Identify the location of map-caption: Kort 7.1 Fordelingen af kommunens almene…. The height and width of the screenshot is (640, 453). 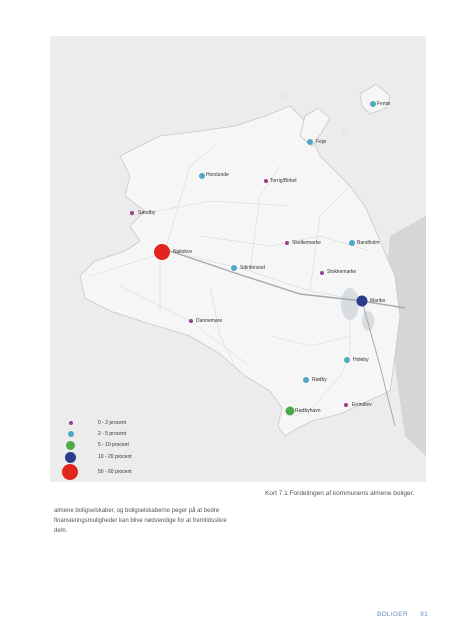
(340, 493).